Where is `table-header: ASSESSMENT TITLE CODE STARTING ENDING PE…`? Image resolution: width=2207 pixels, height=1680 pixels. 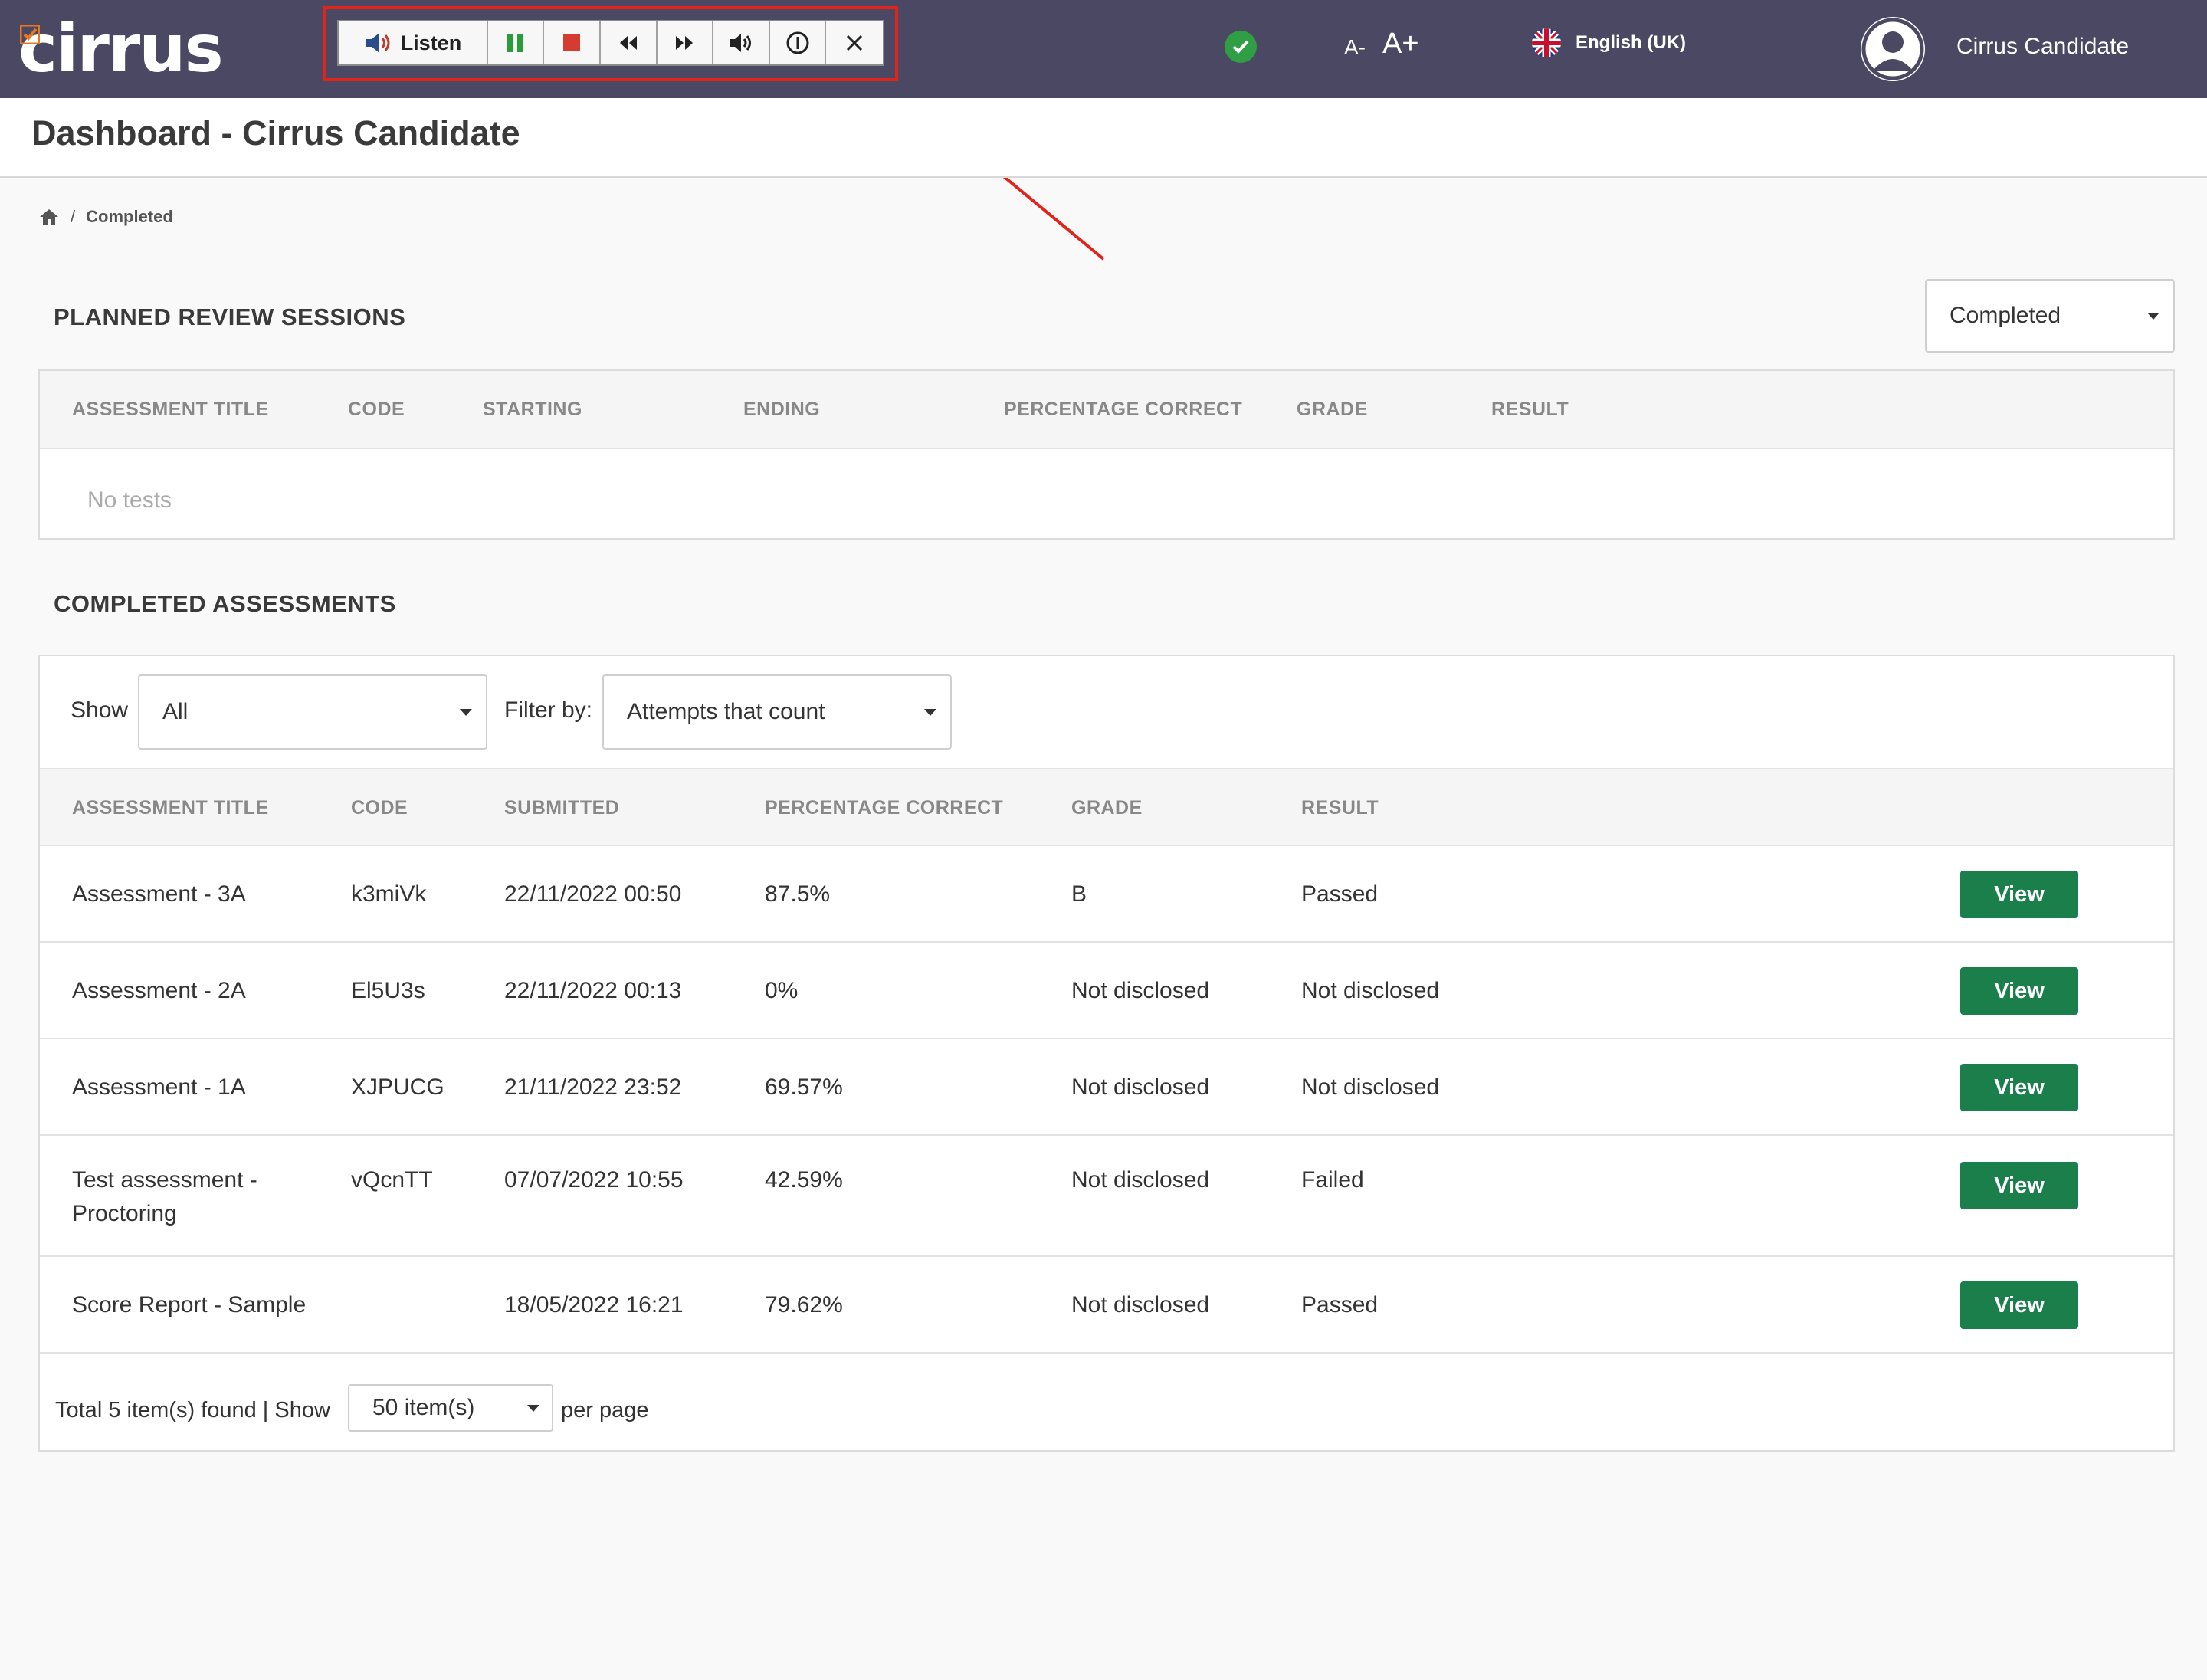
table-header: ASSESSMENT TITLE CODE STARTING ENDING PE… is located at coordinates (1106, 410).